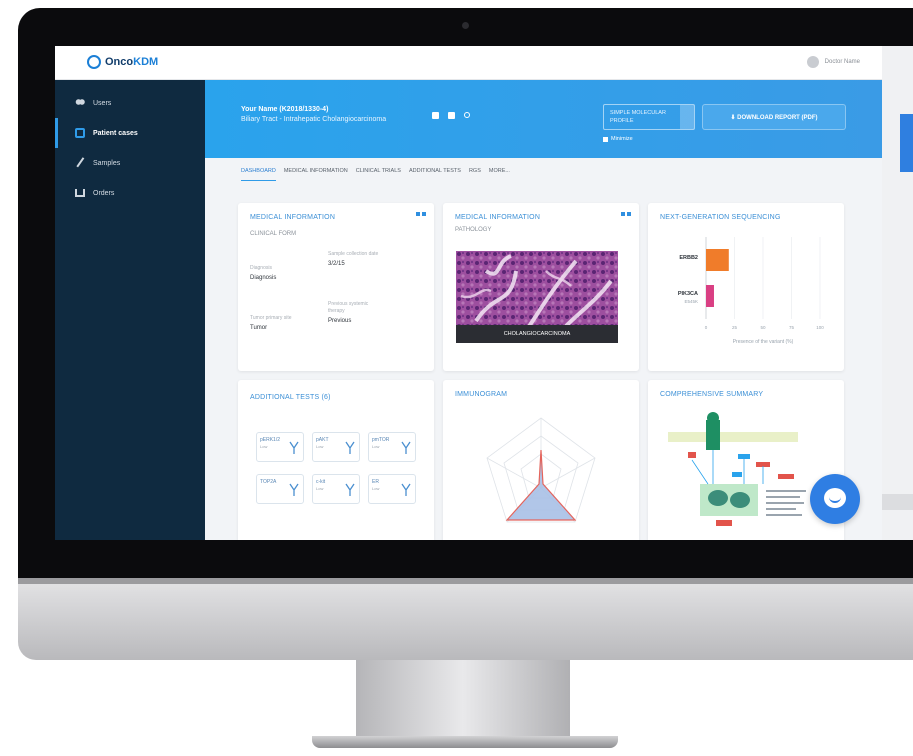 This screenshot has height=756, width=913. What do you see at coordinates (392, 489) in the screenshot?
I see `test-tile: ER Low` at bounding box center [392, 489].